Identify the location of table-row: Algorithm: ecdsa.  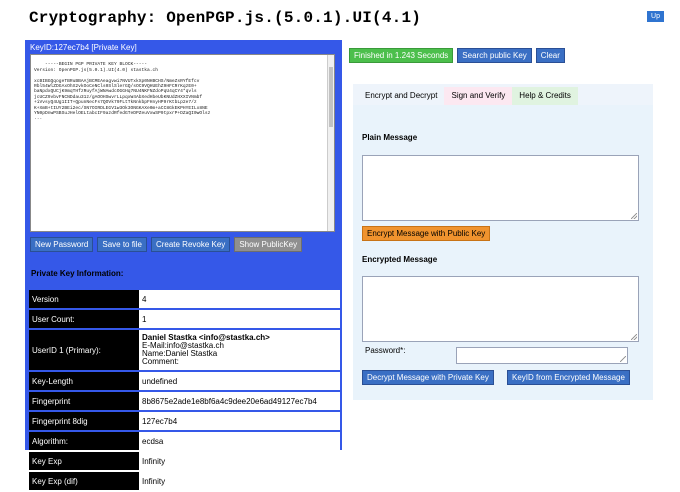
(184, 441).